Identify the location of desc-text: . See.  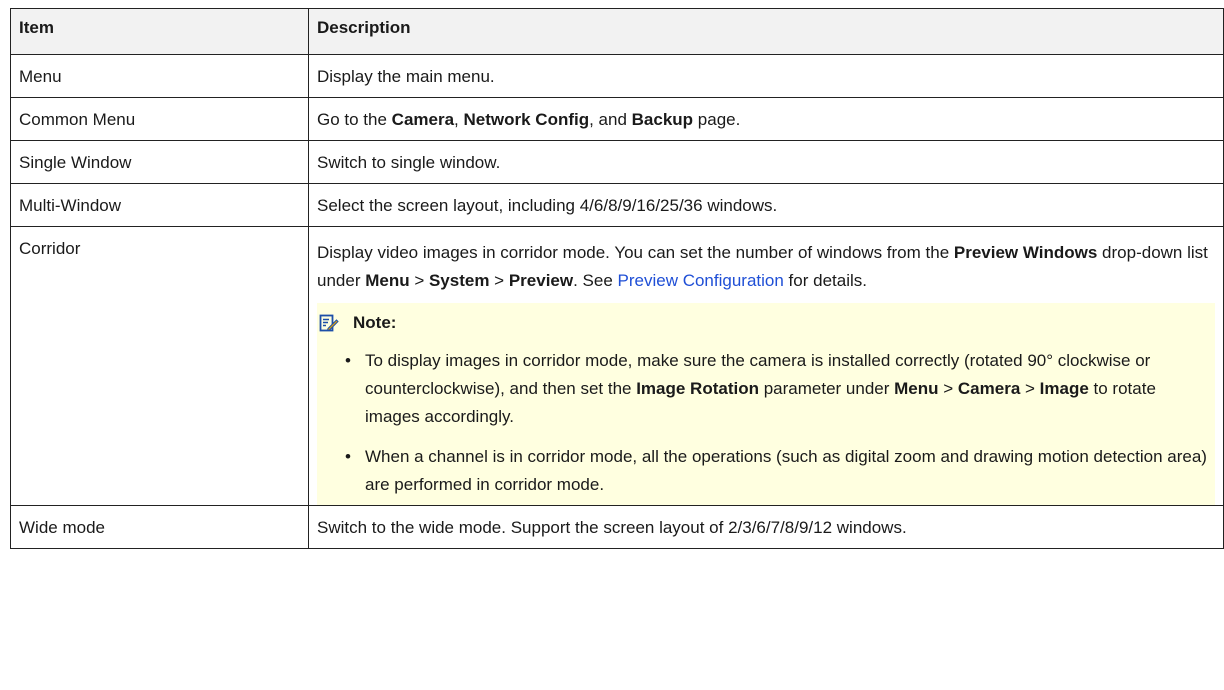
(595, 280).